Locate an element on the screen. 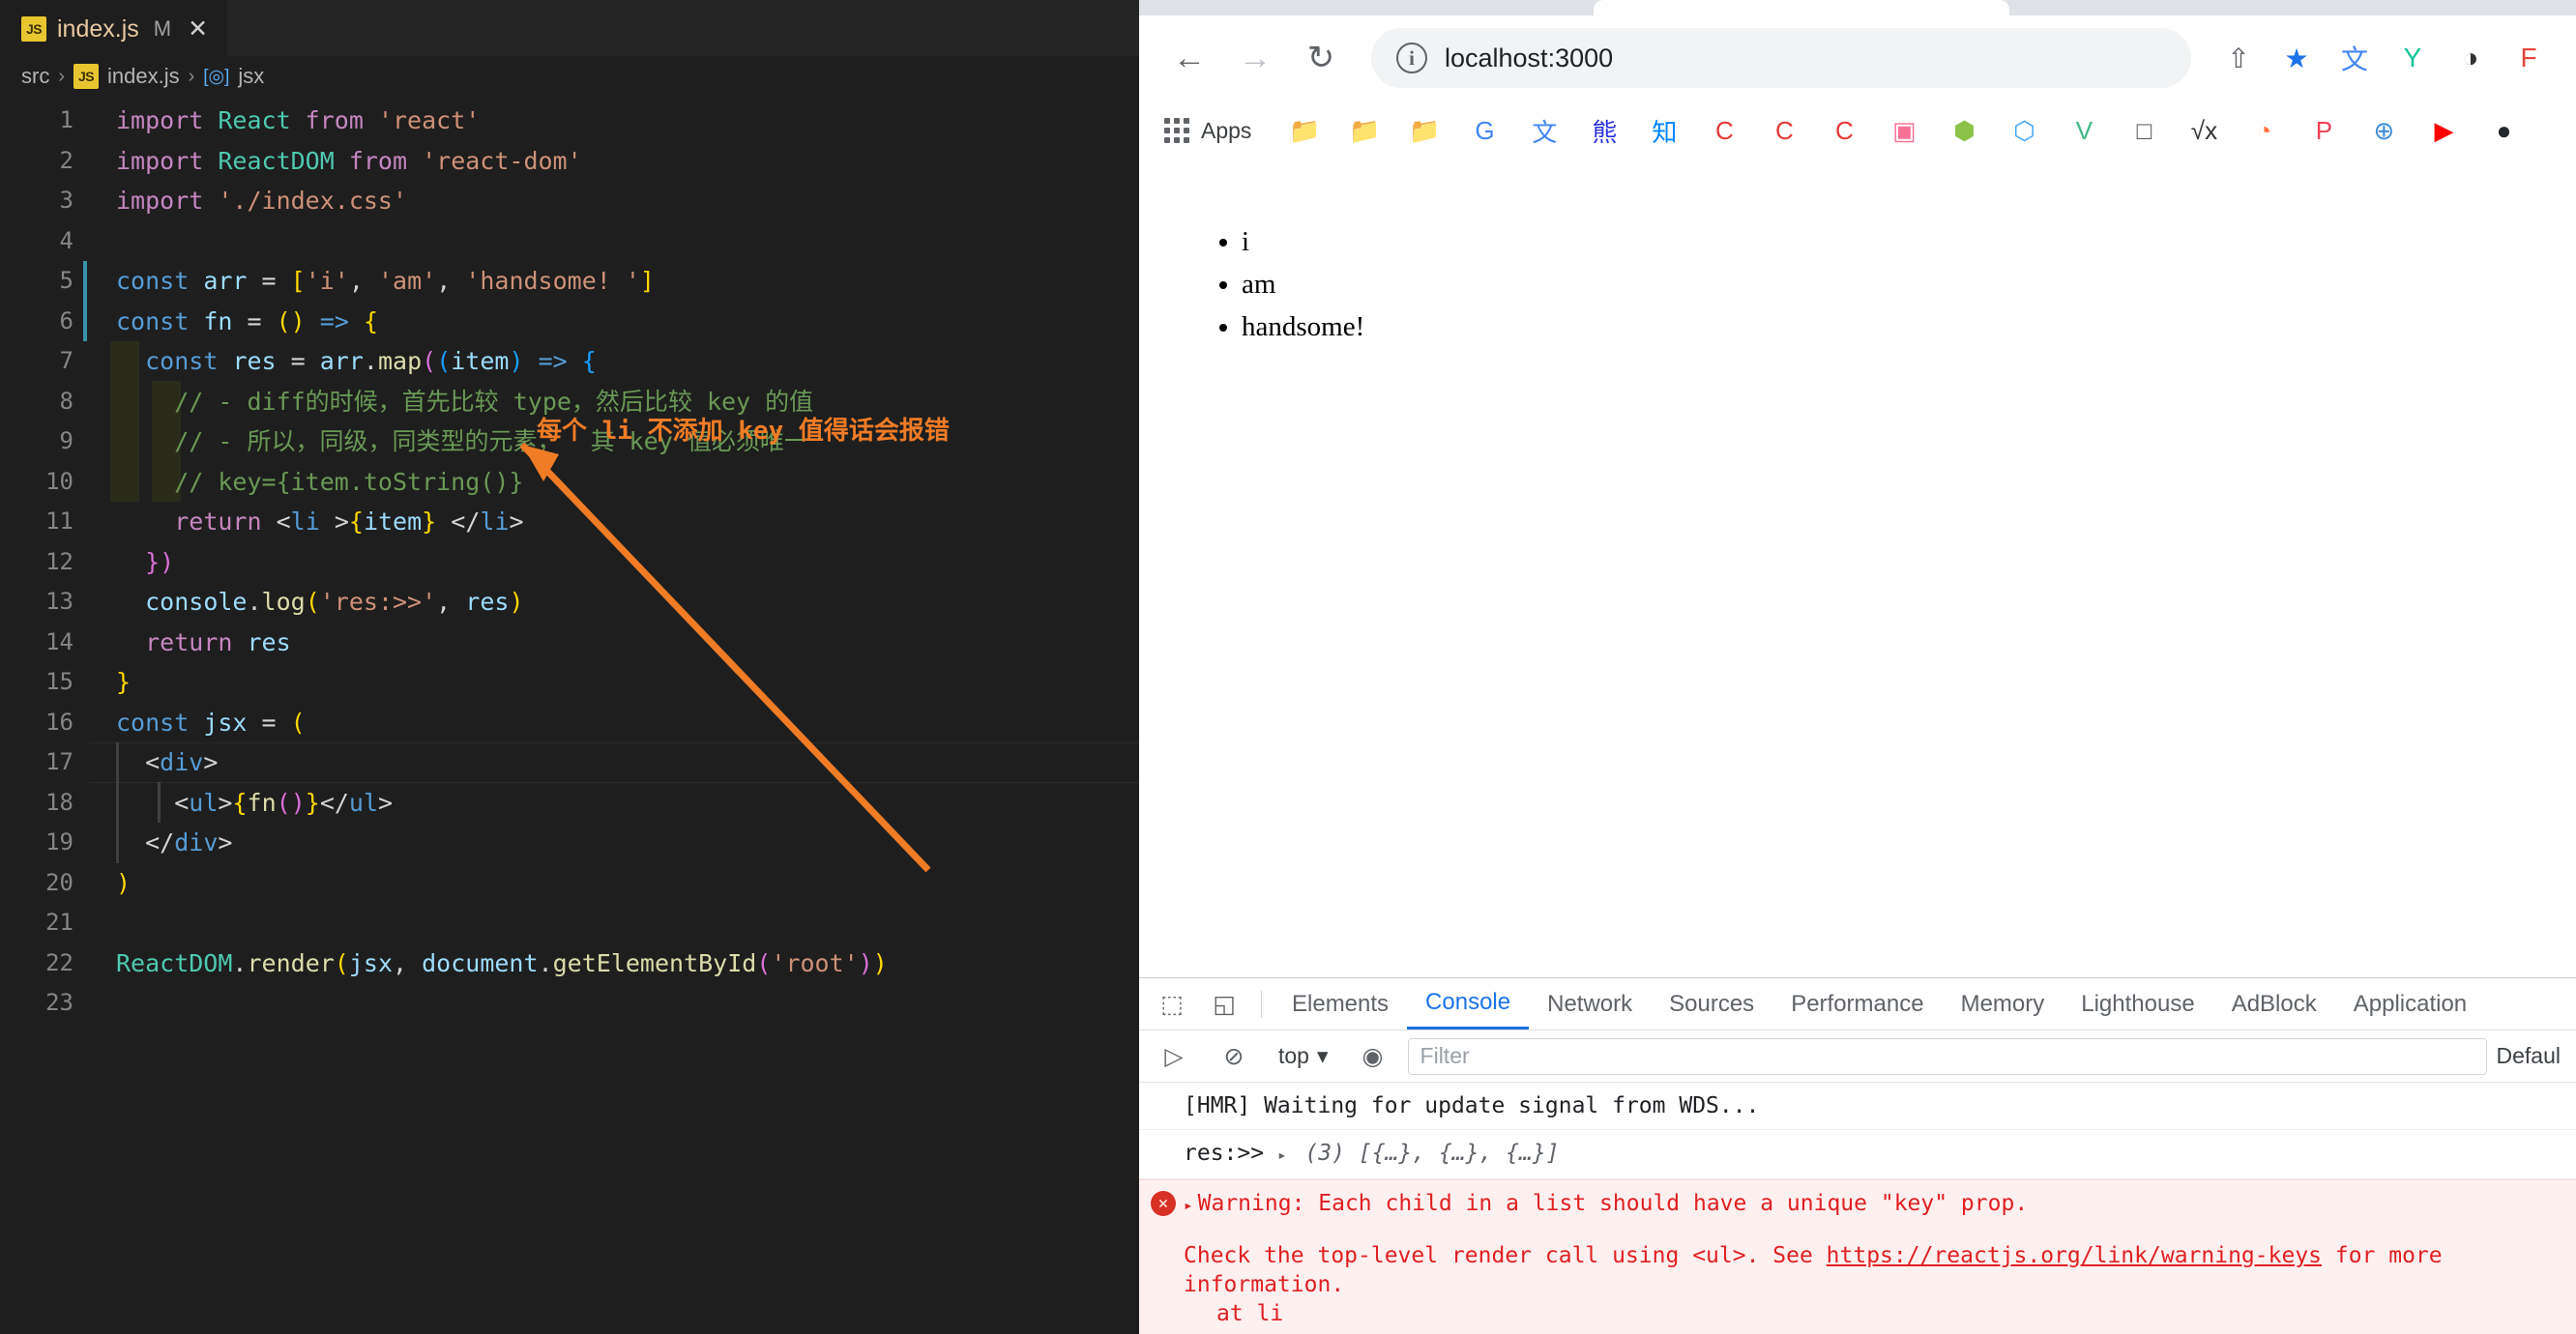  translate-extension-icon: 文 is located at coordinates (2354, 58).